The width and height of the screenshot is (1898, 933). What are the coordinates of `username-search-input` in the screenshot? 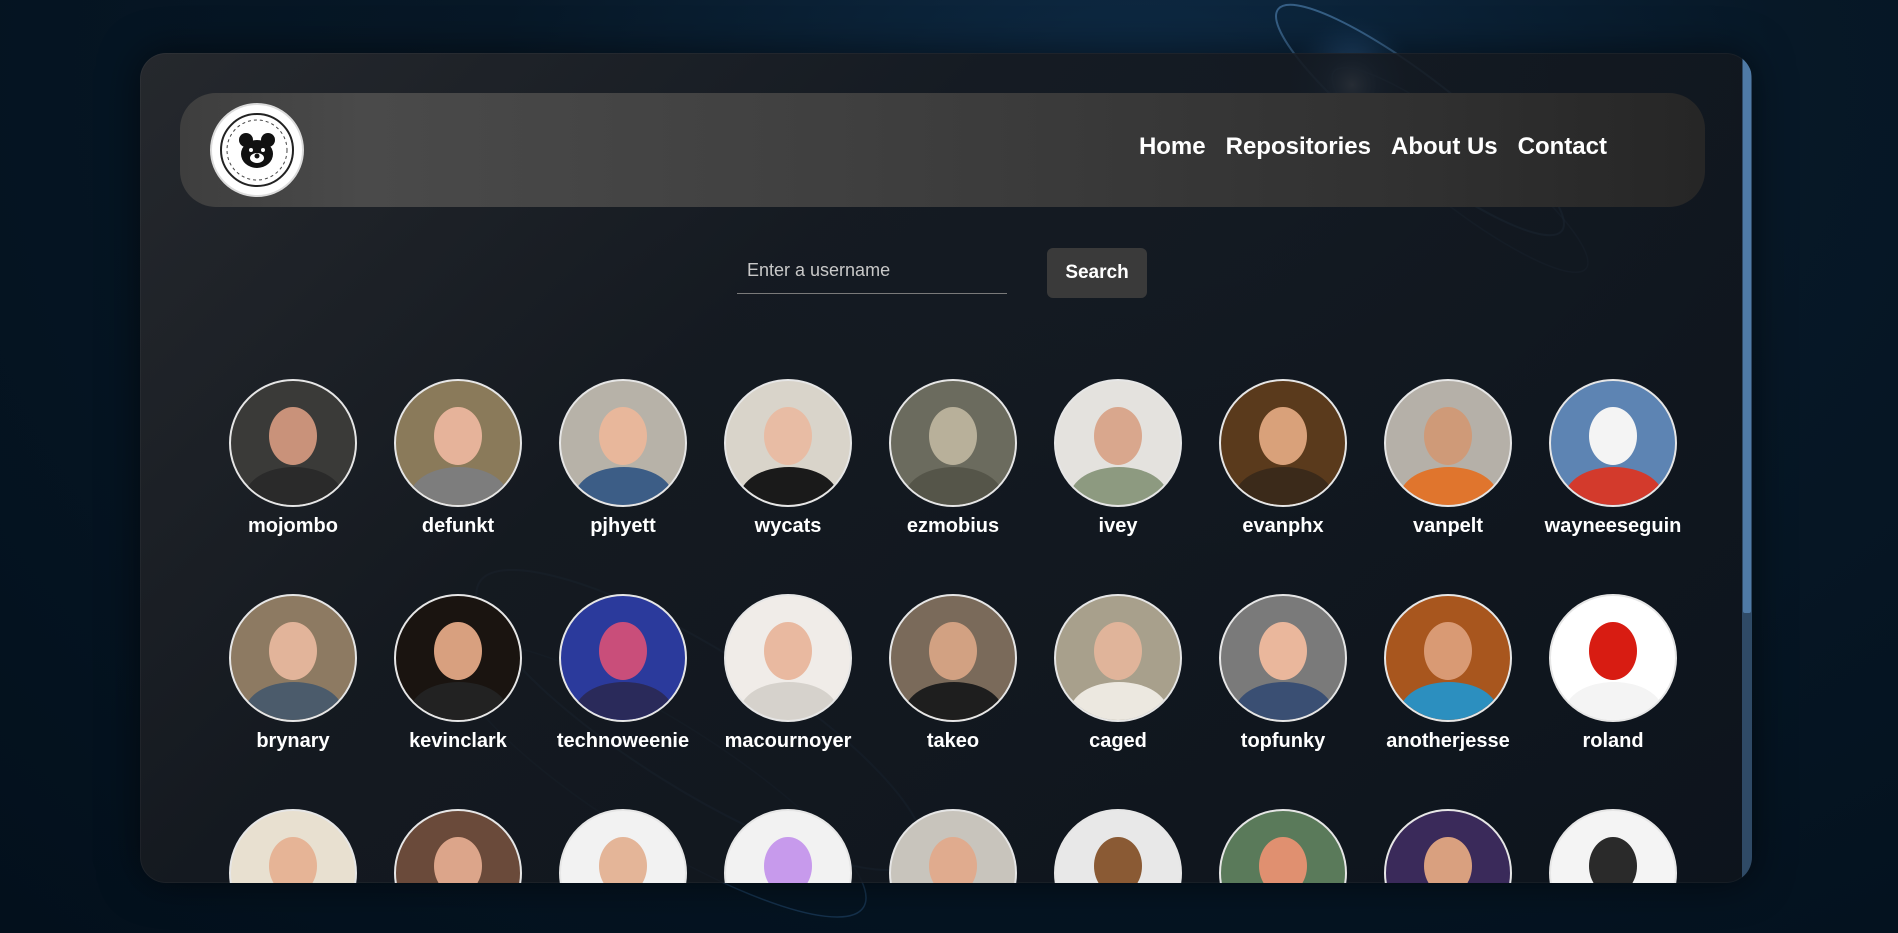 It's located at (872, 271).